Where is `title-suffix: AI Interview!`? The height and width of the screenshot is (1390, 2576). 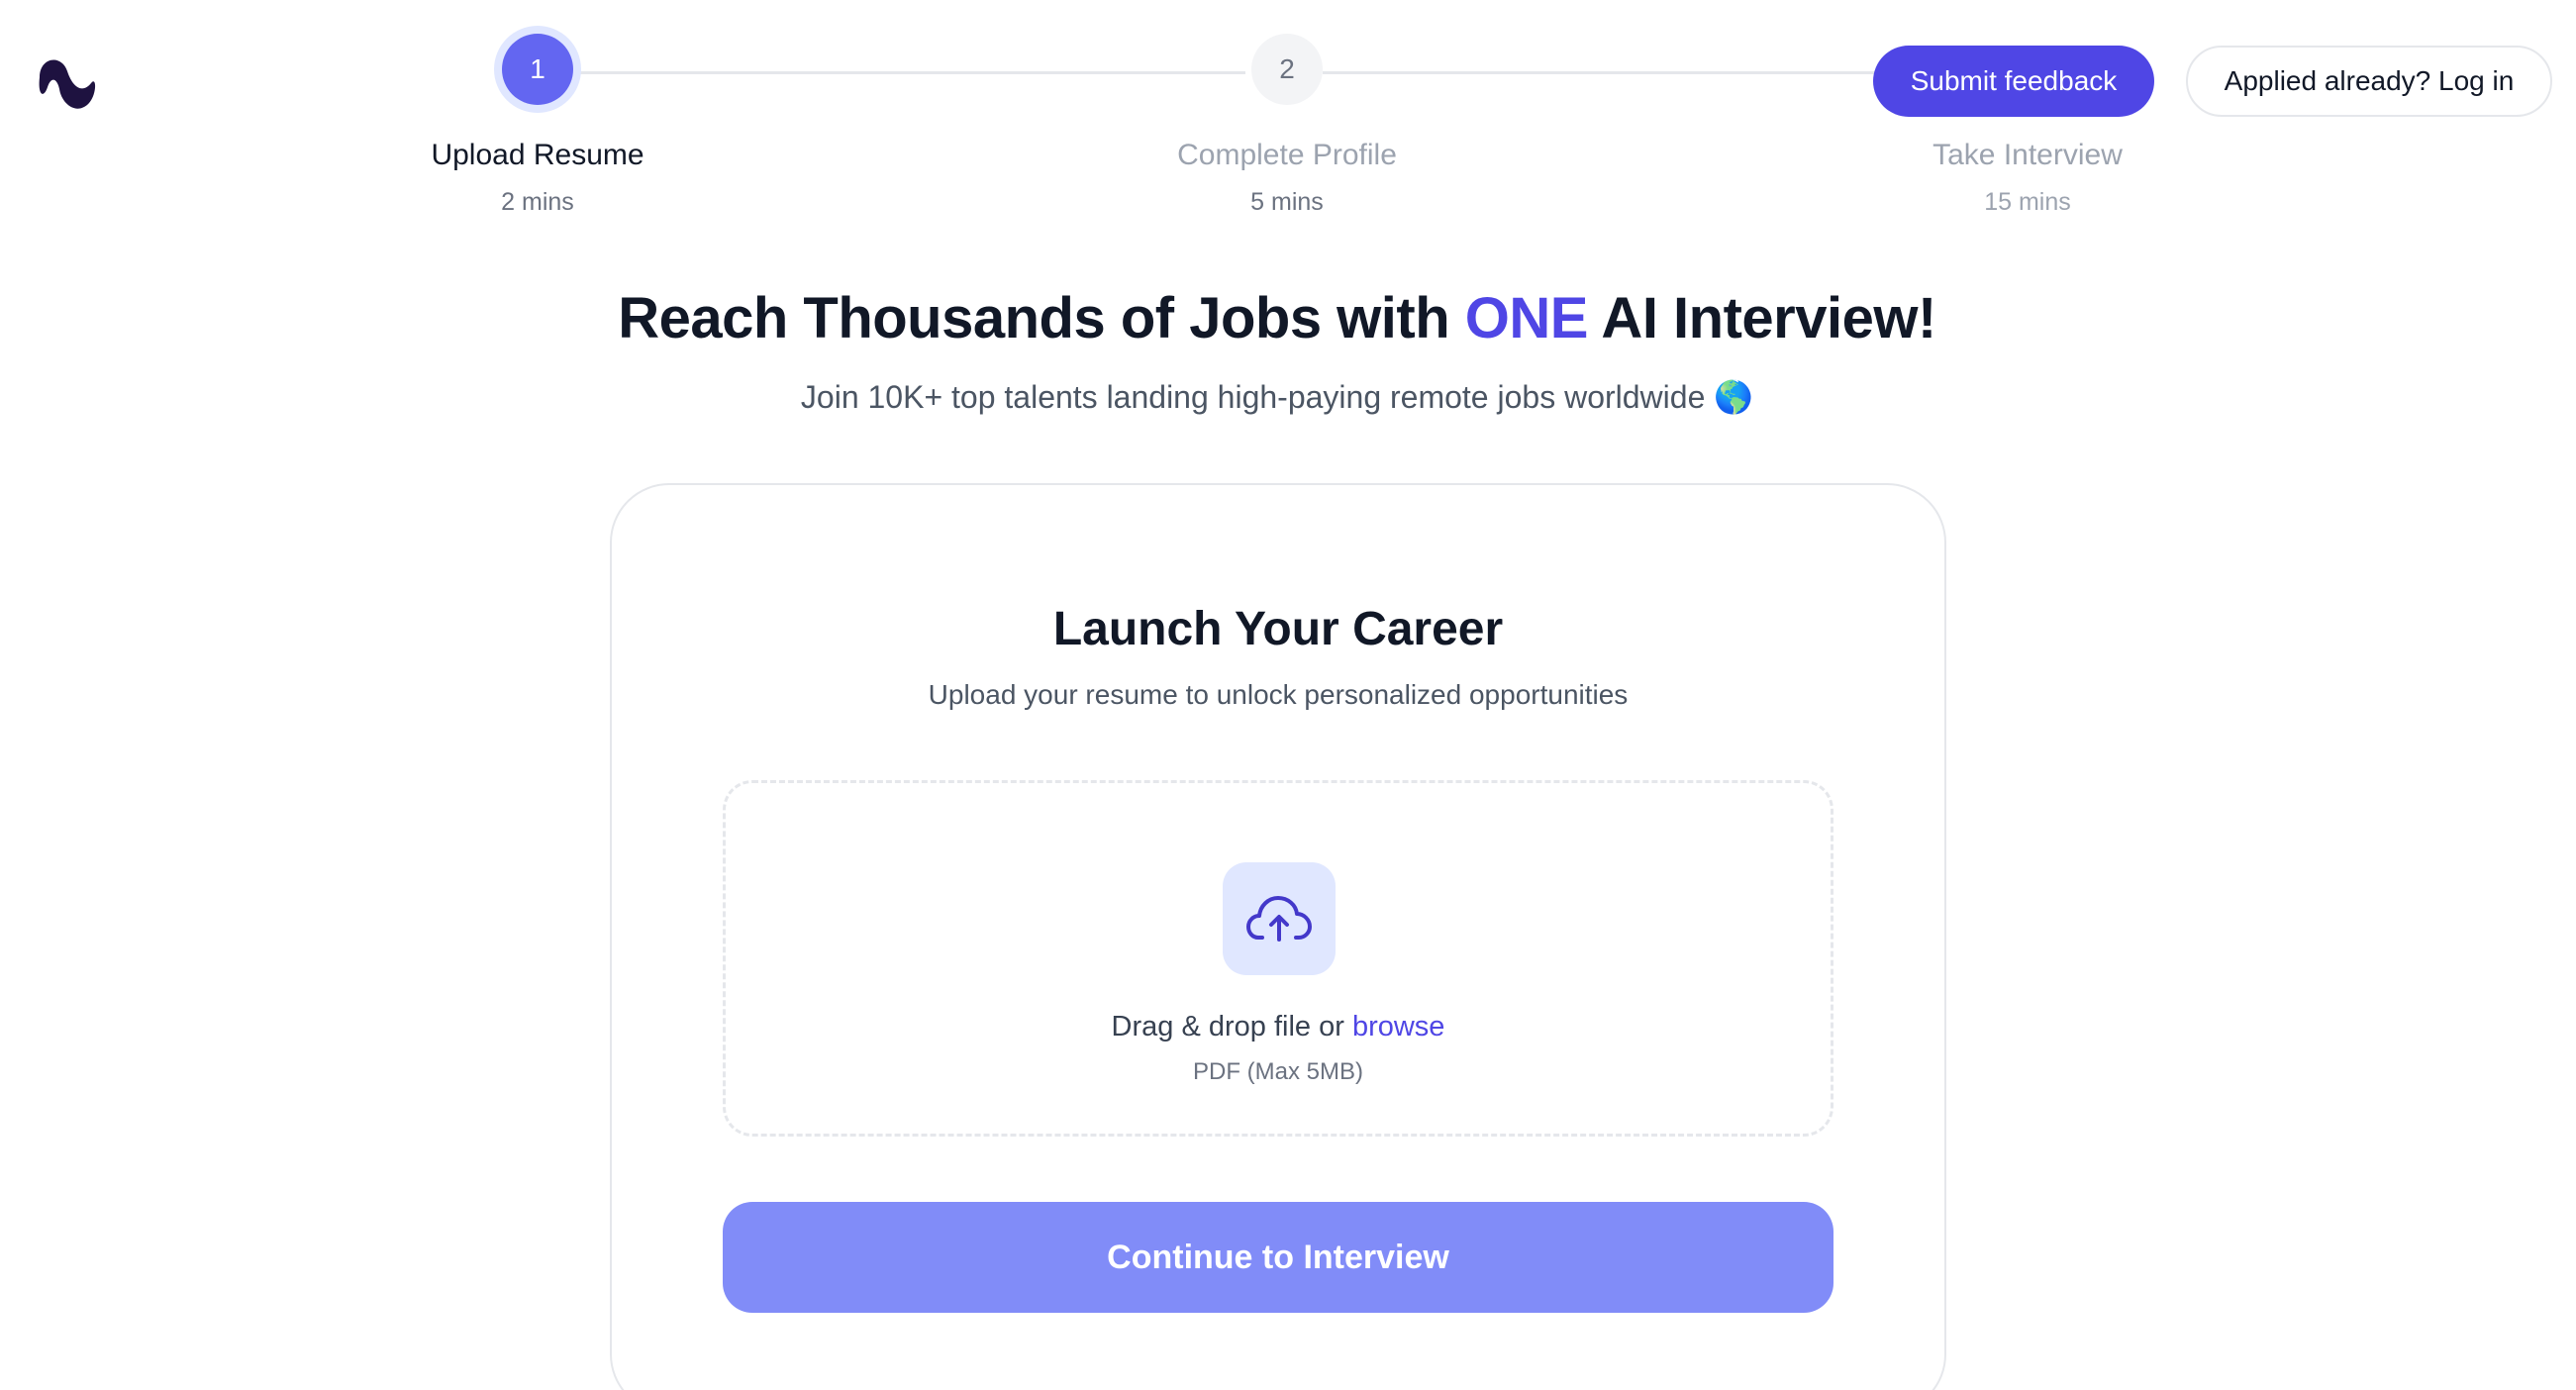
title-suffix: AI Interview! is located at coordinates (1761, 318).